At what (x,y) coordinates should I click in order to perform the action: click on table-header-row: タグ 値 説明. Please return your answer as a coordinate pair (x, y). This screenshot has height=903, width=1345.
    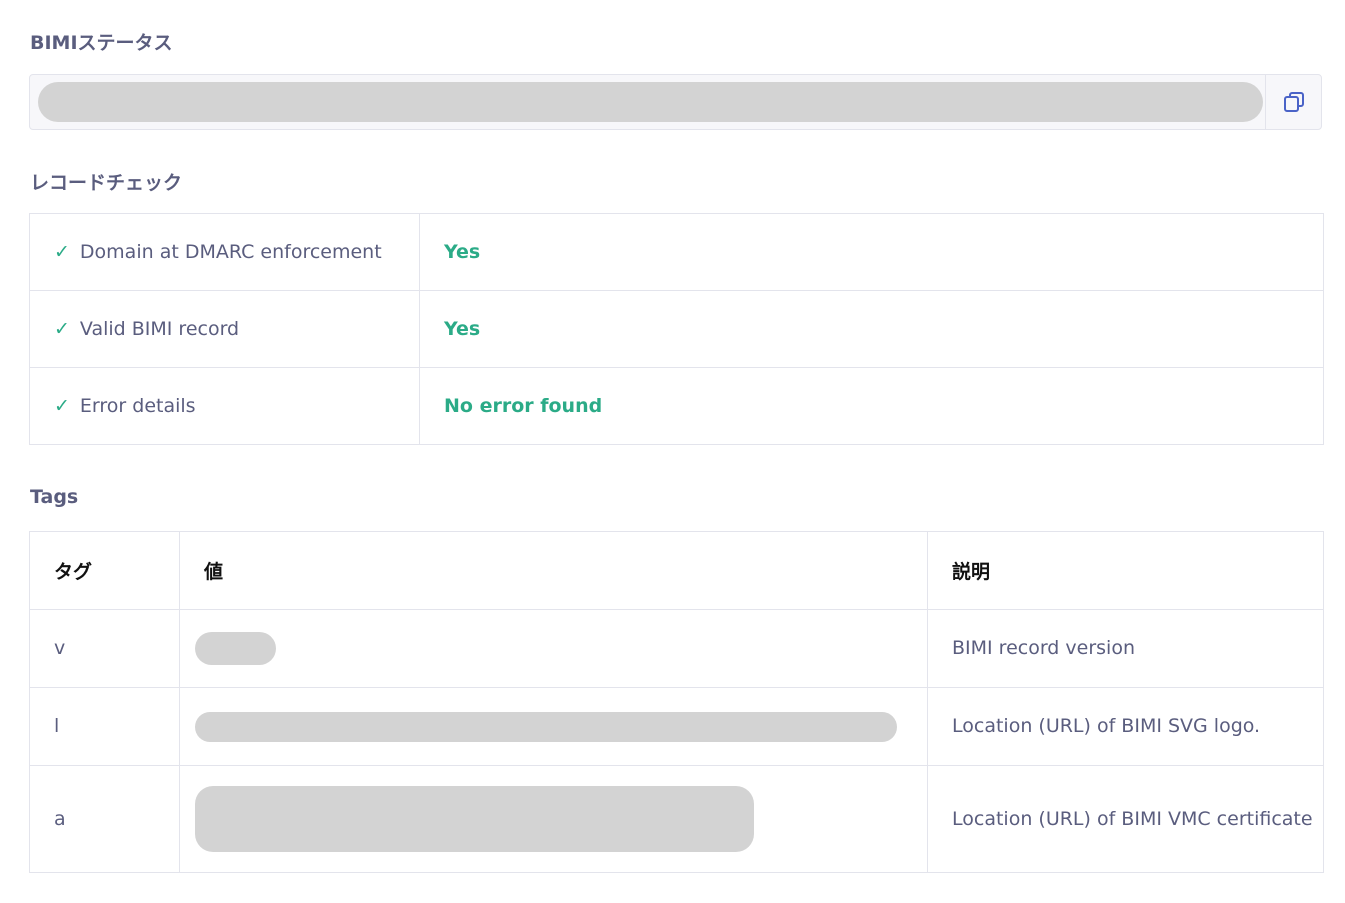
    Looking at the image, I should click on (676, 570).